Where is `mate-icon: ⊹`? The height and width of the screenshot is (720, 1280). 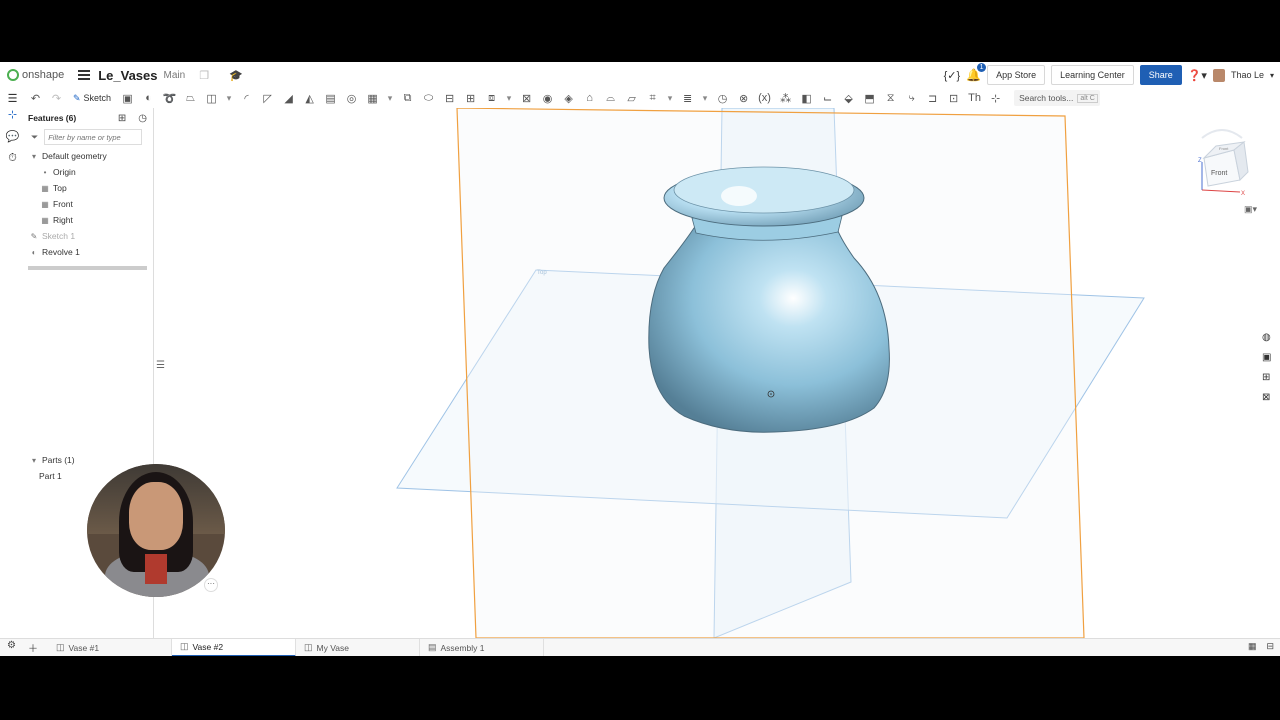
mate-icon: ⊹ is located at coordinates (12, 119).